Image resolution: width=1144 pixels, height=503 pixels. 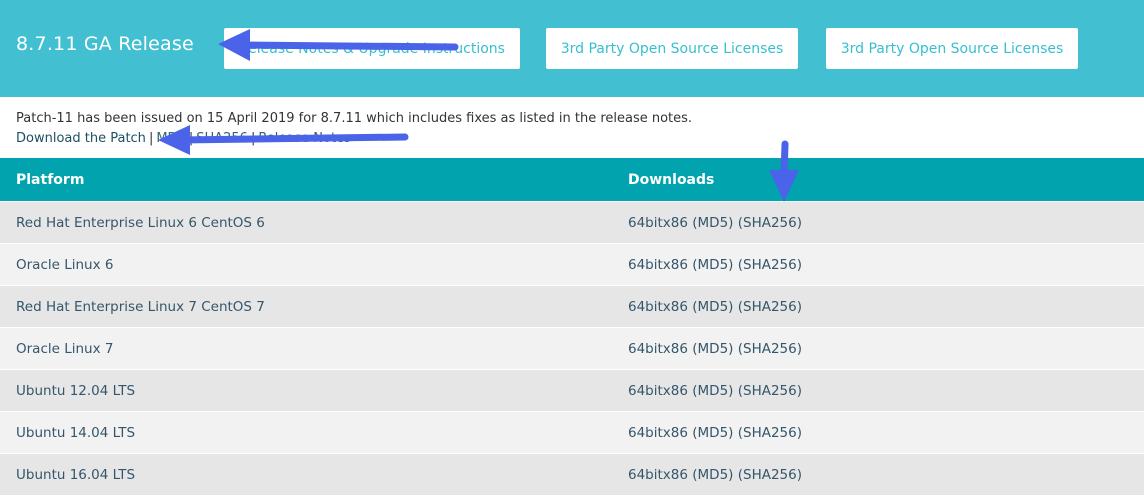 I want to click on table-row: Oracle Linux 7 64bitx86 (MD5) (SHA256), so click(x=572, y=348).